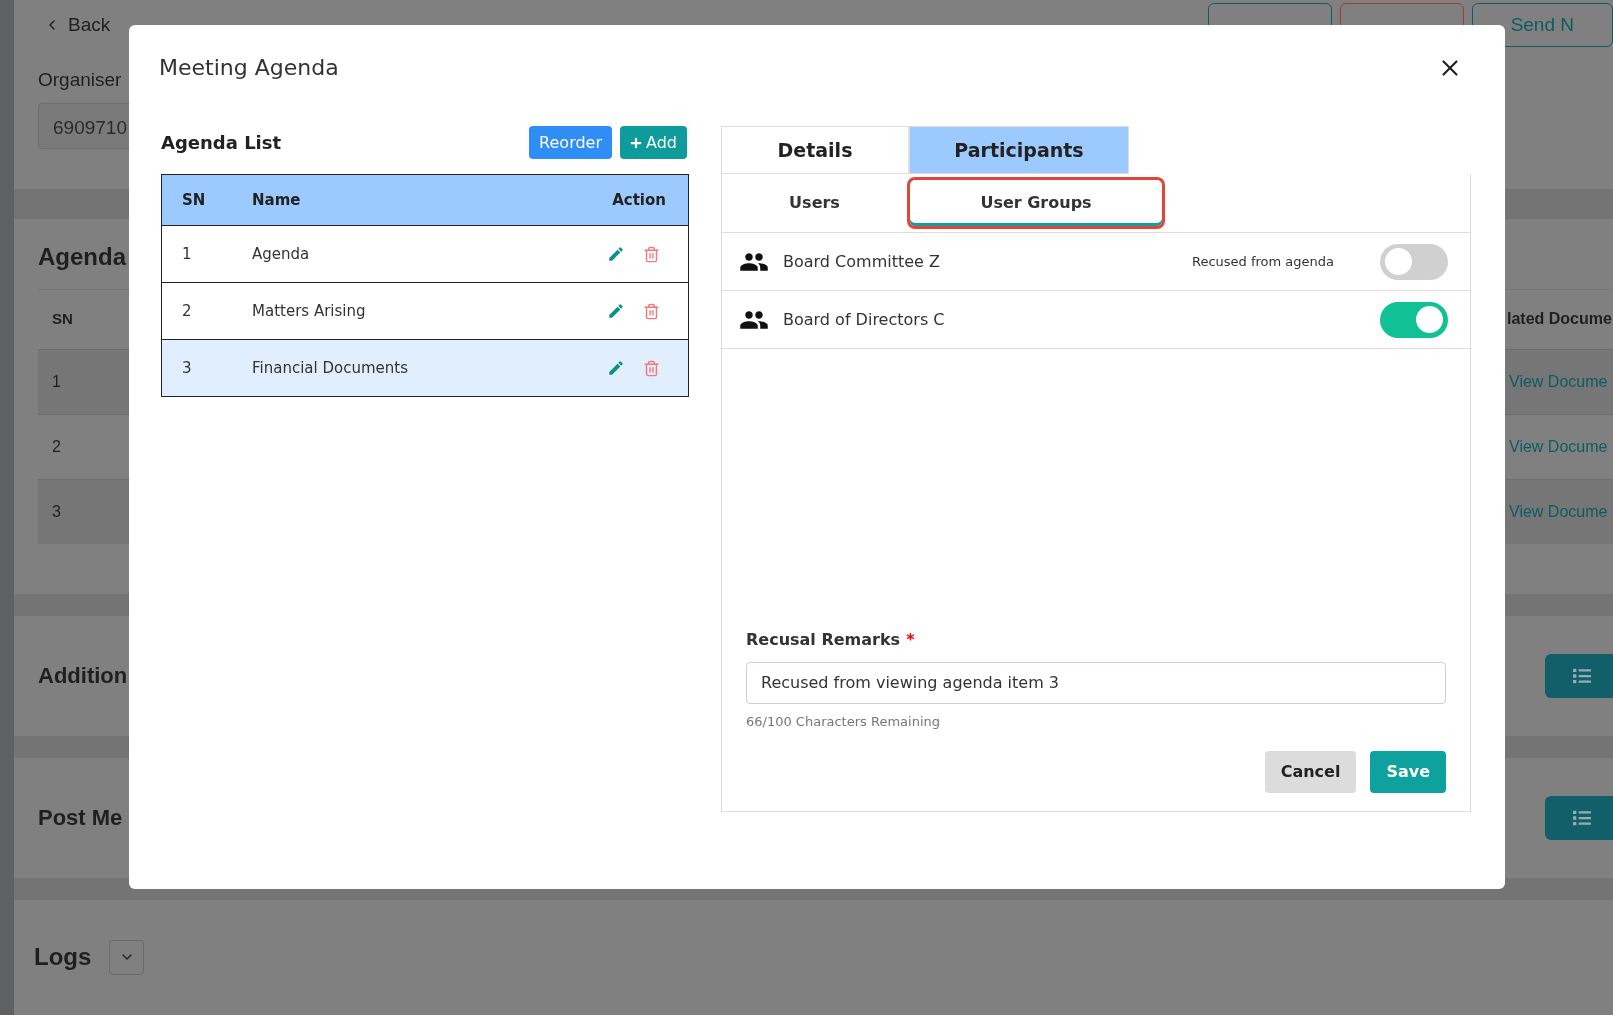 This screenshot has width=1613, height=1015. I want to click on section-title: Logs, so click(63, 957).